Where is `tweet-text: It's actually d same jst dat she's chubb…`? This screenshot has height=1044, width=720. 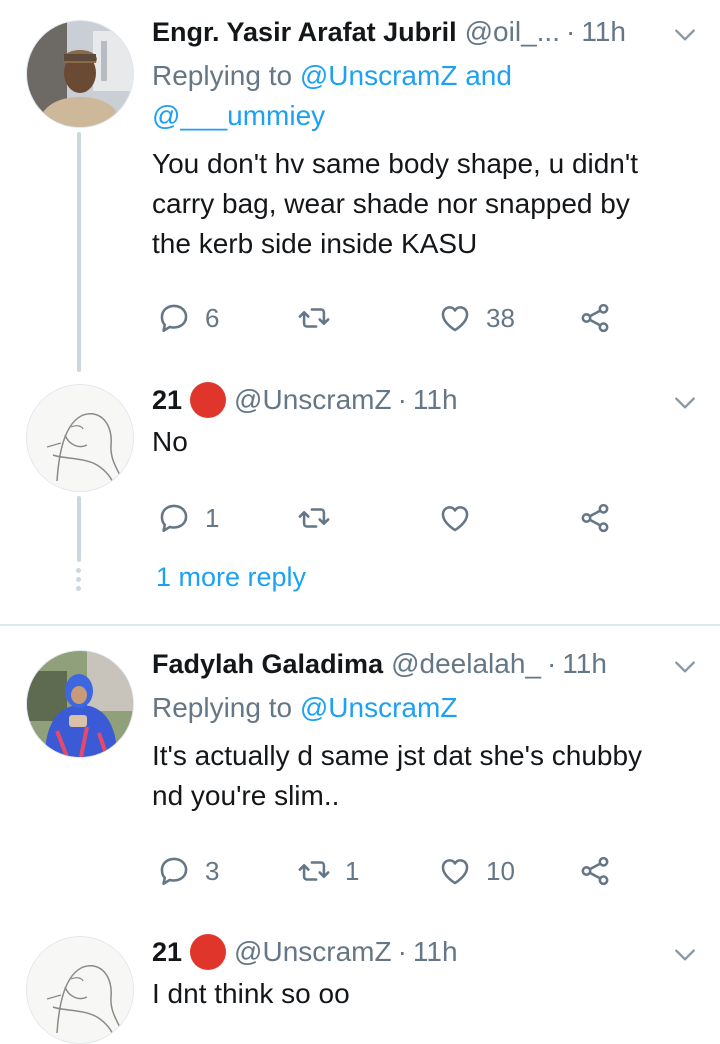
tweet-text: It's actually d same jst dat she's chubb… is located at coordinates (397, 776).